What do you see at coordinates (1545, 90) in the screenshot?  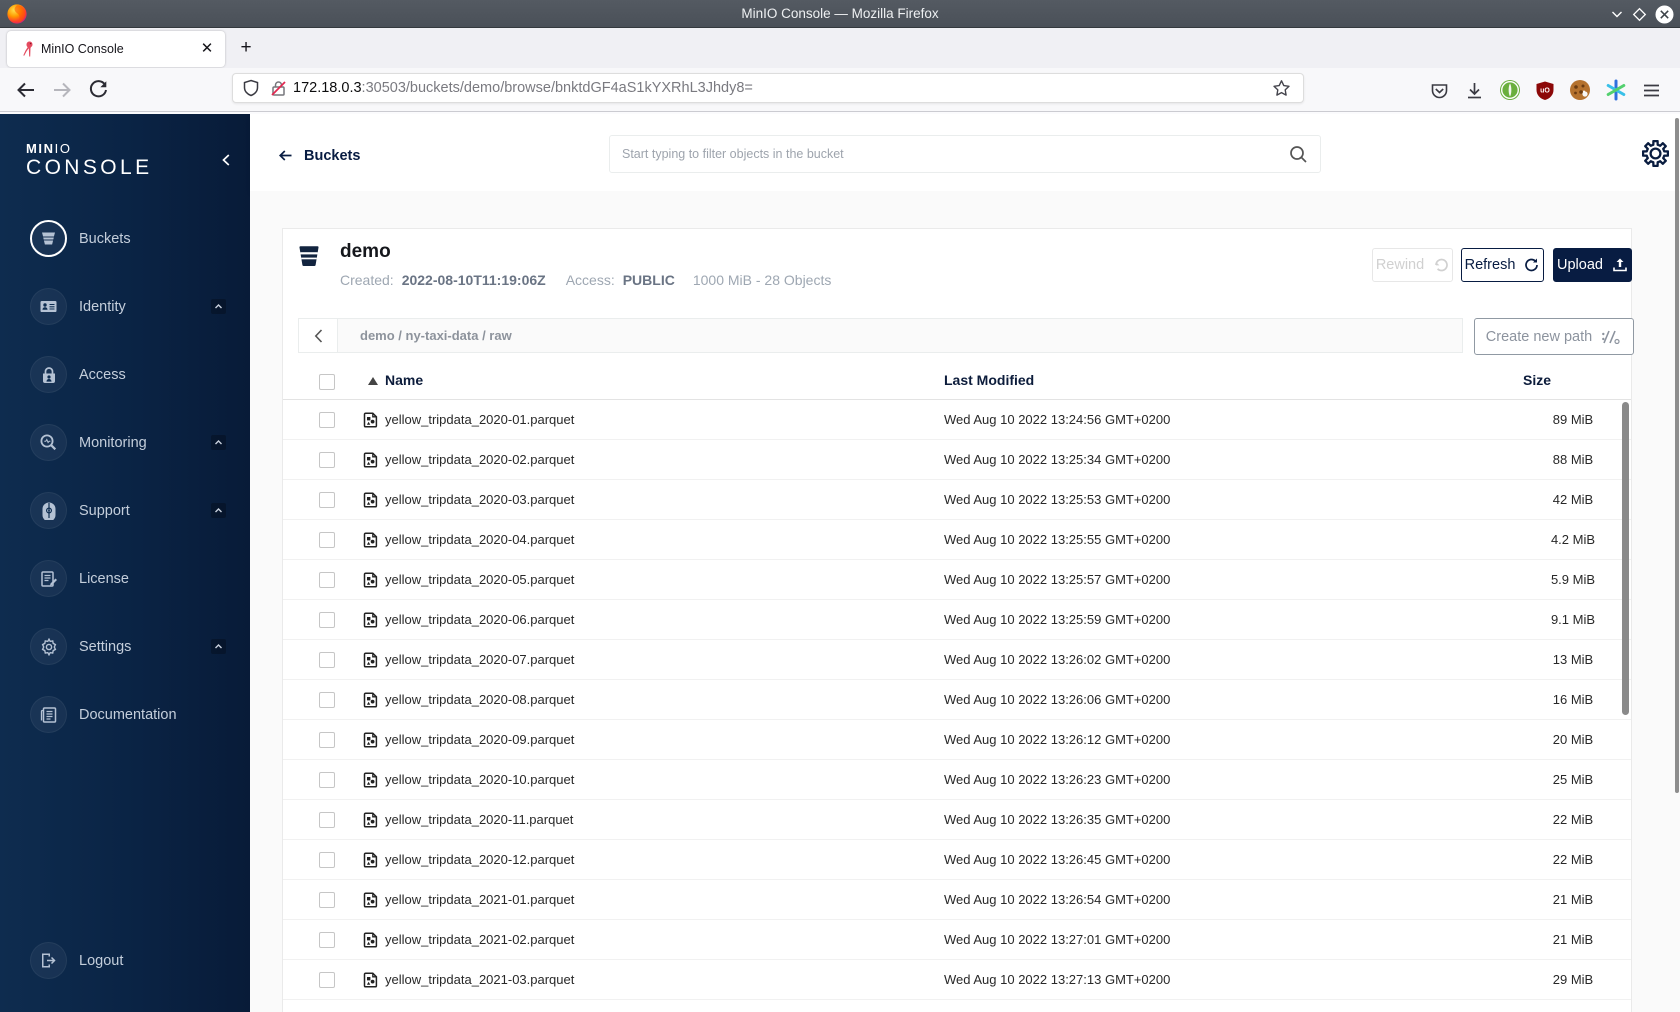 I see `svg-text: uO` at bounding box center [1545, 90].